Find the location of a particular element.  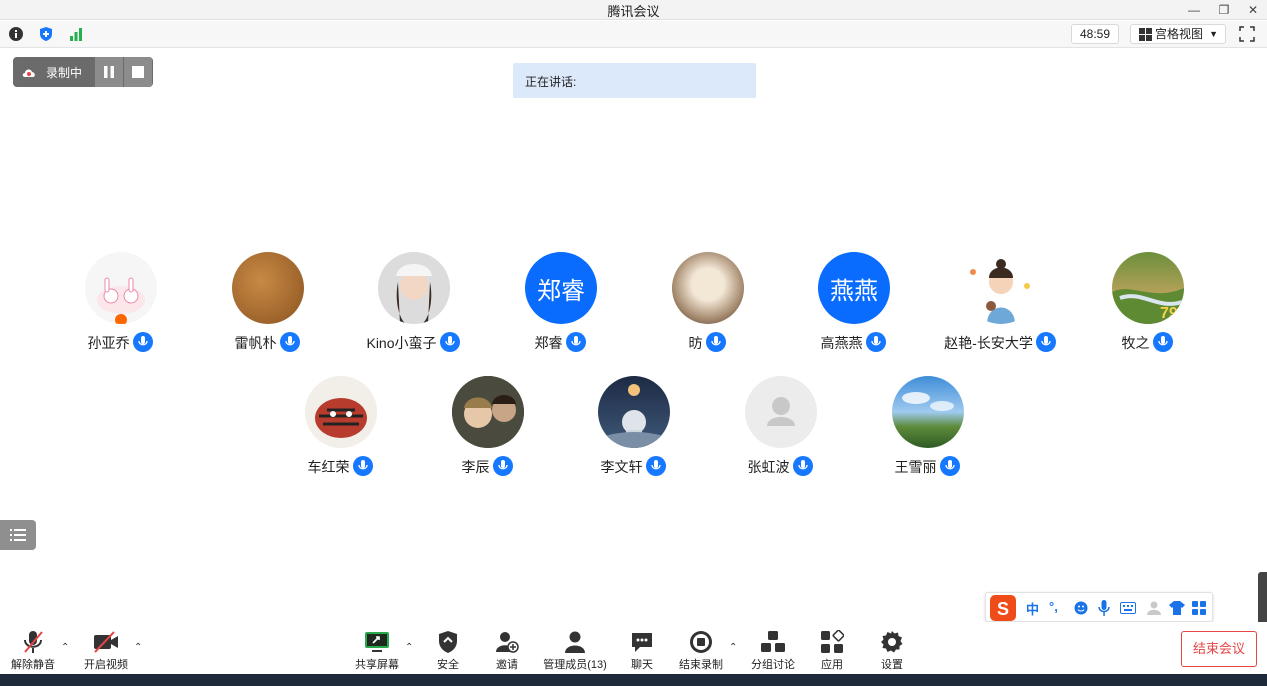

participant-tile: 王雪丽 is located at coordinates (927, 431).